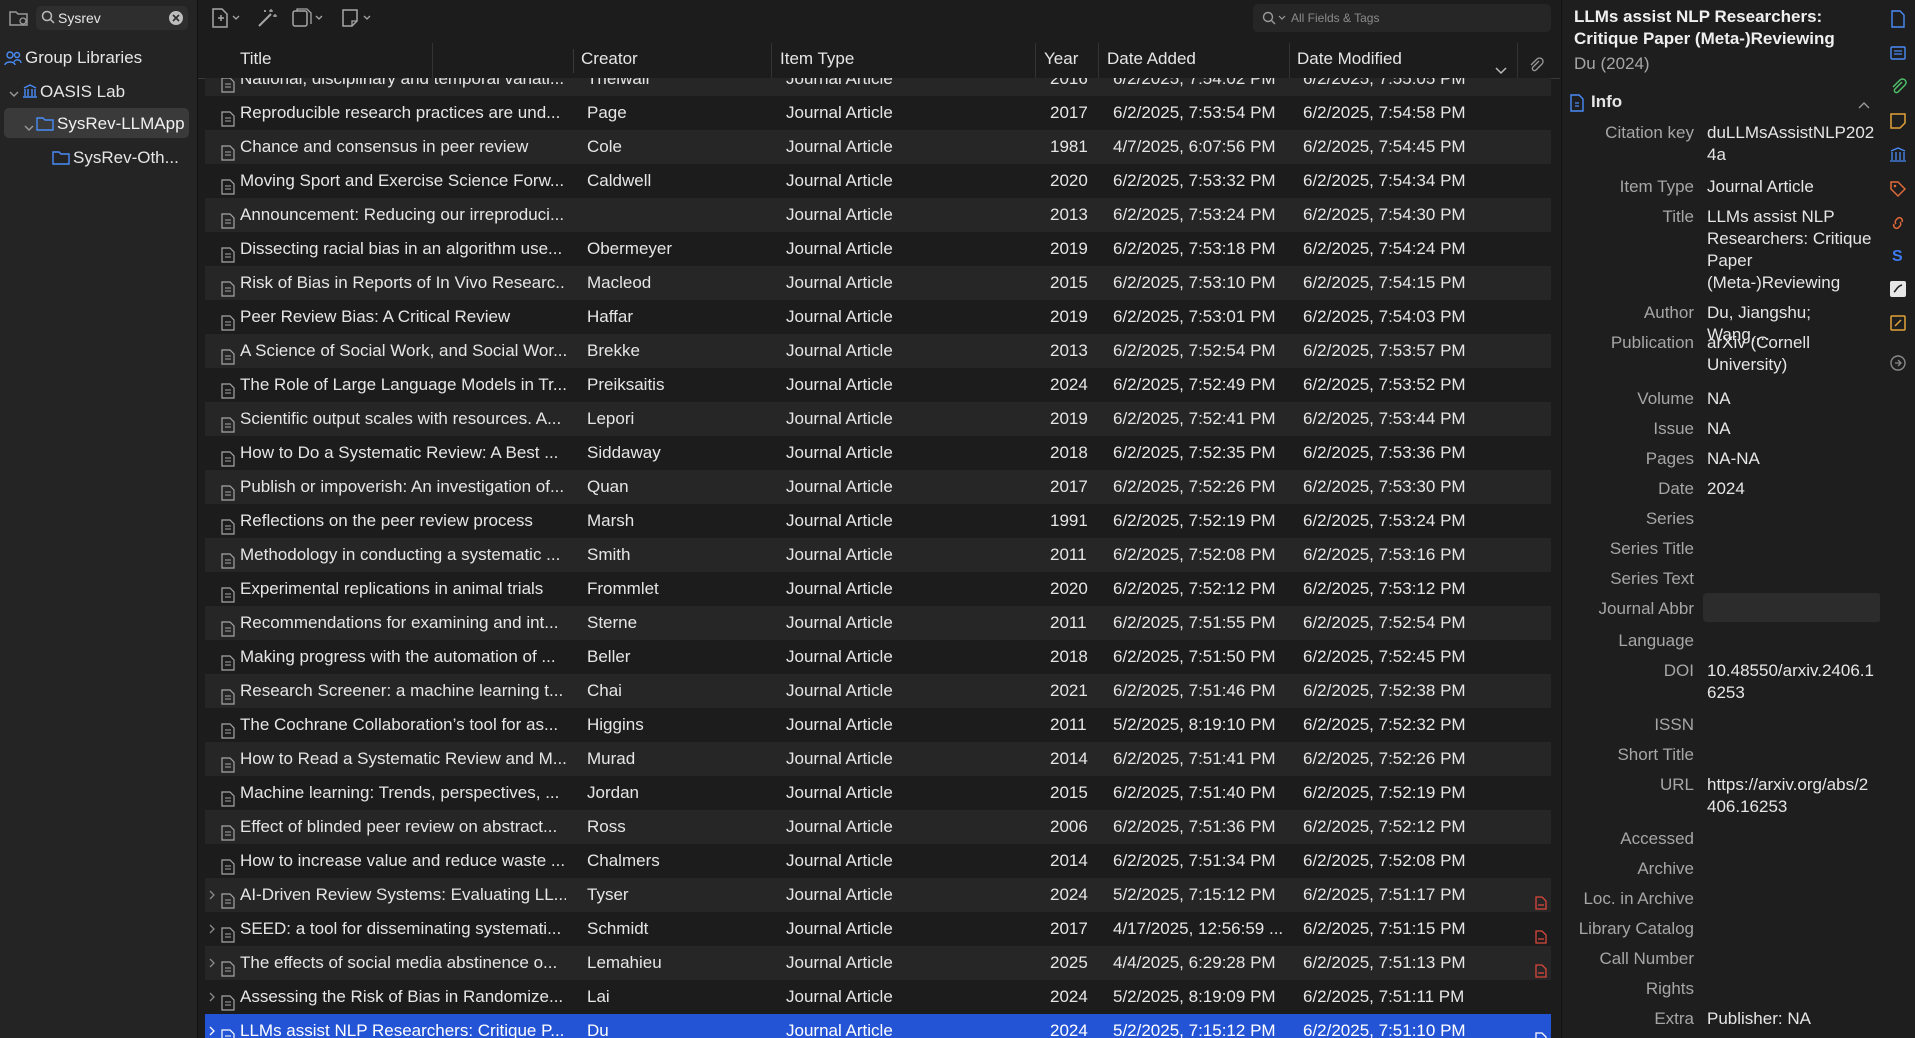 The image size is (1915, 1038). I want to click on collection-filter, so click(112, 18).